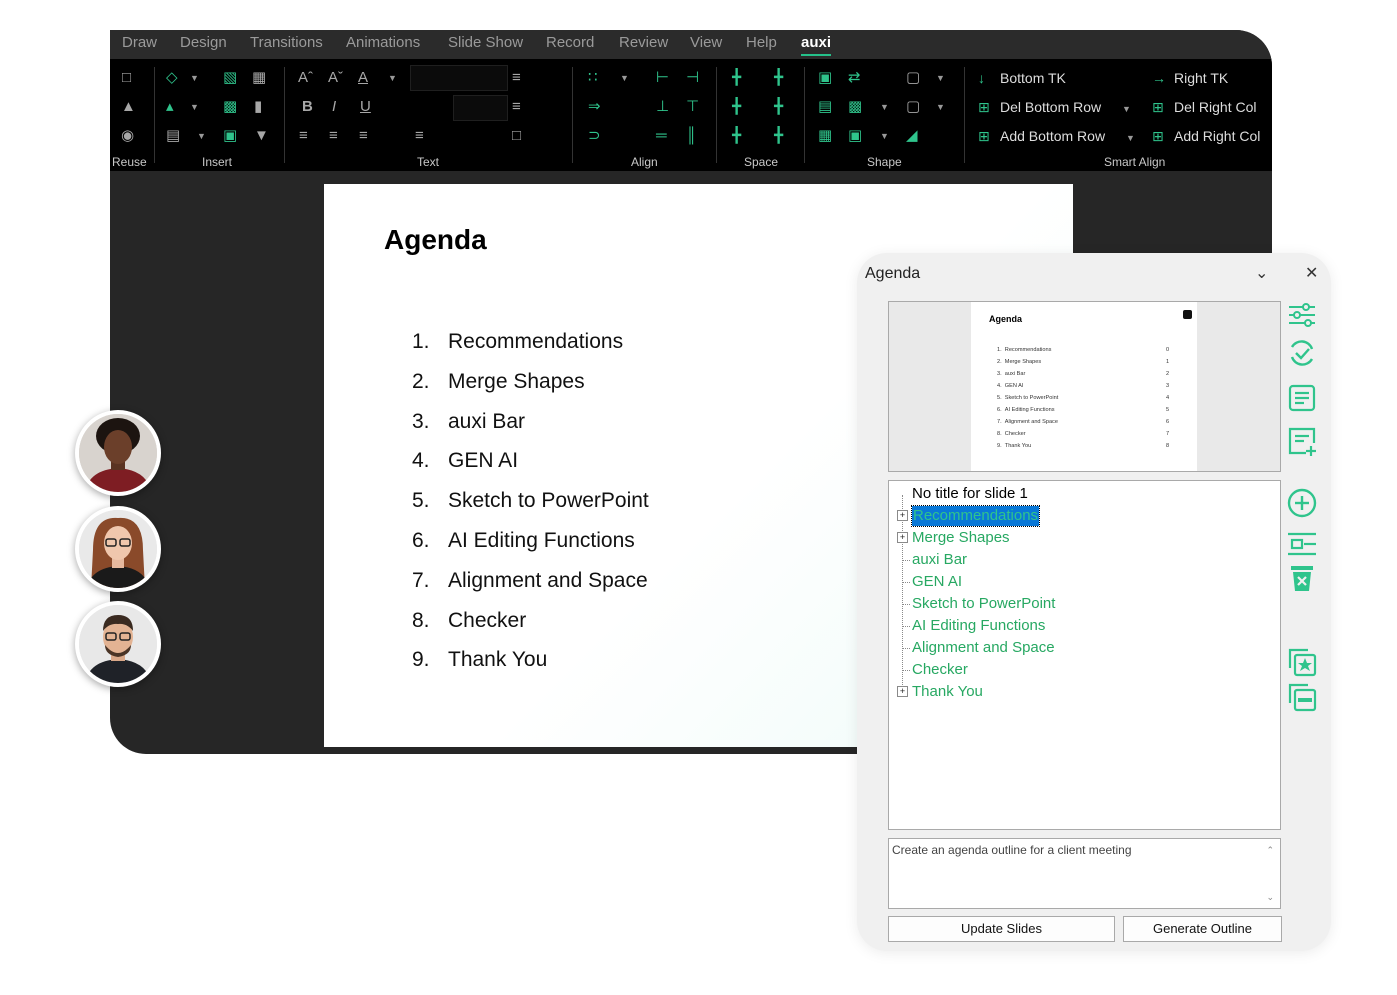  I want to click on bullets-icon: ≡, so click(516, 78).